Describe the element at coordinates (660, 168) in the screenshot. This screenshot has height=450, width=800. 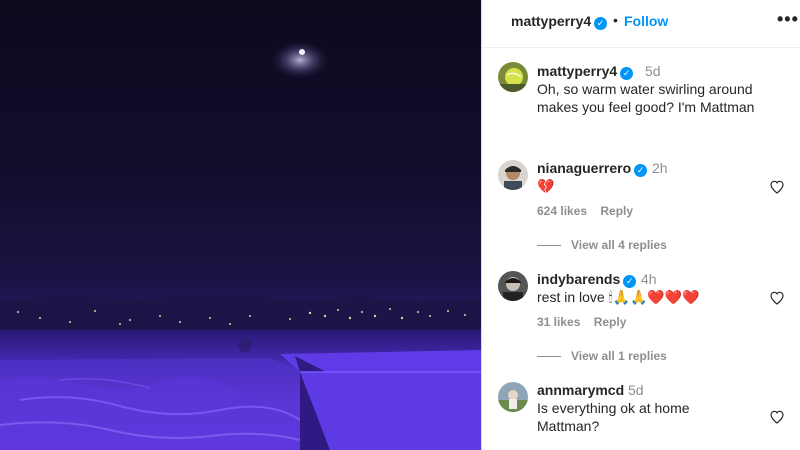
I see `comment-time: 2h` at that location.